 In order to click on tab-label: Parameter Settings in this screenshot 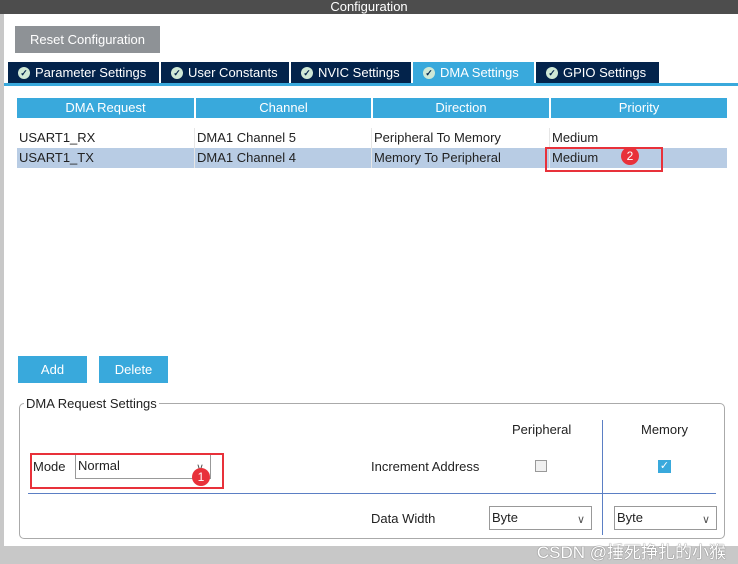, I will do `click(91, 72)`.